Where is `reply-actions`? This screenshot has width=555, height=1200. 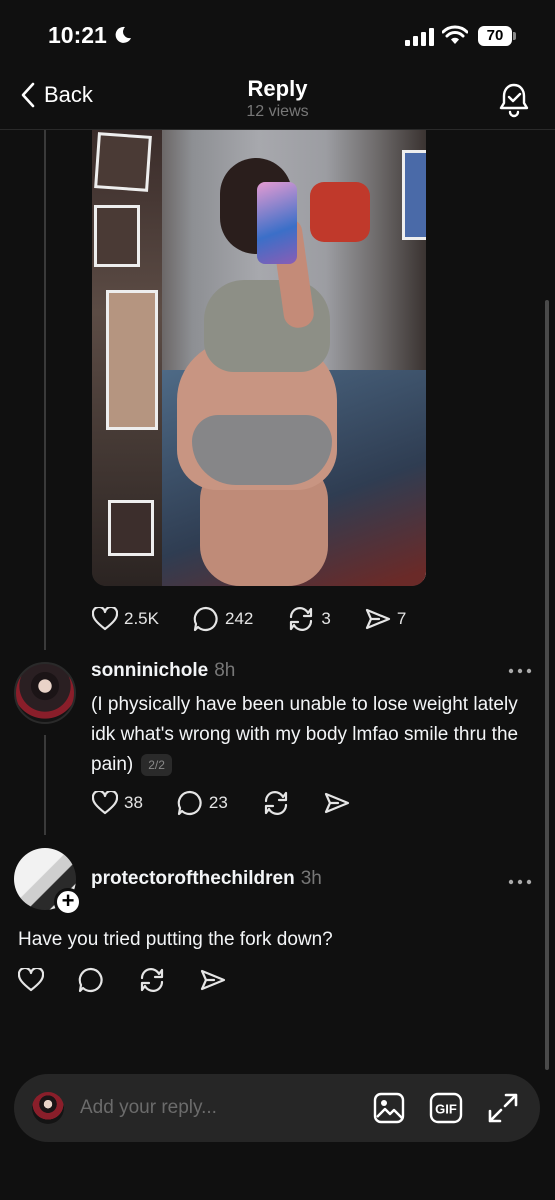
reply-actions is located at coordinates (139, 980).